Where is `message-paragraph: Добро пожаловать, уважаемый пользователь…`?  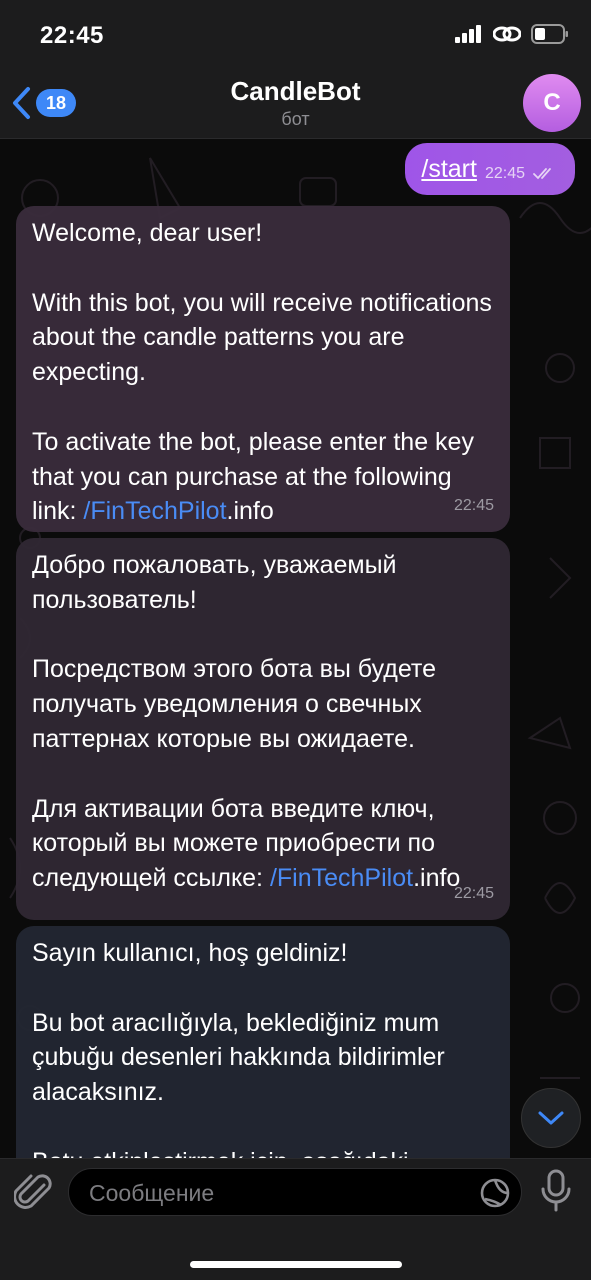 message-paragraph: Добро пожаловать, уважаемый пользователь… is located at coordinates (214, 582).